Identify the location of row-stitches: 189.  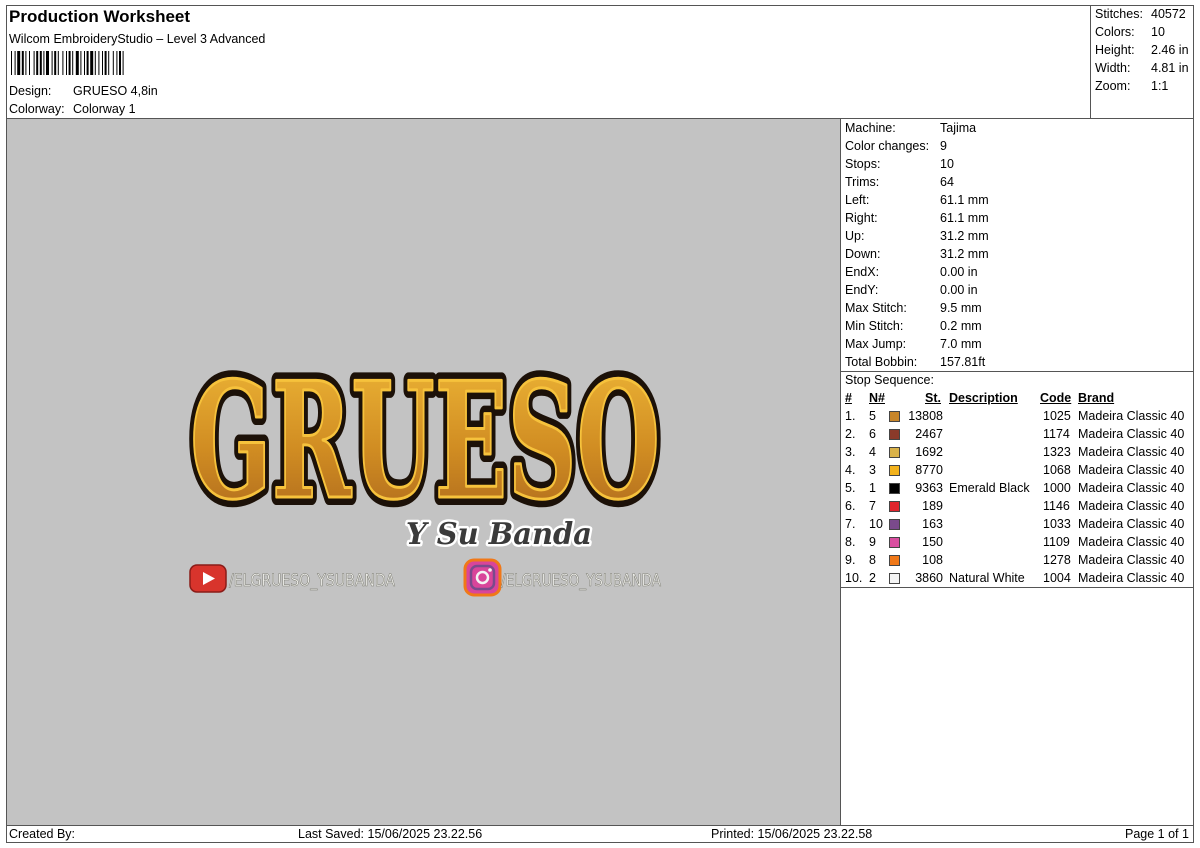
(932, 506).